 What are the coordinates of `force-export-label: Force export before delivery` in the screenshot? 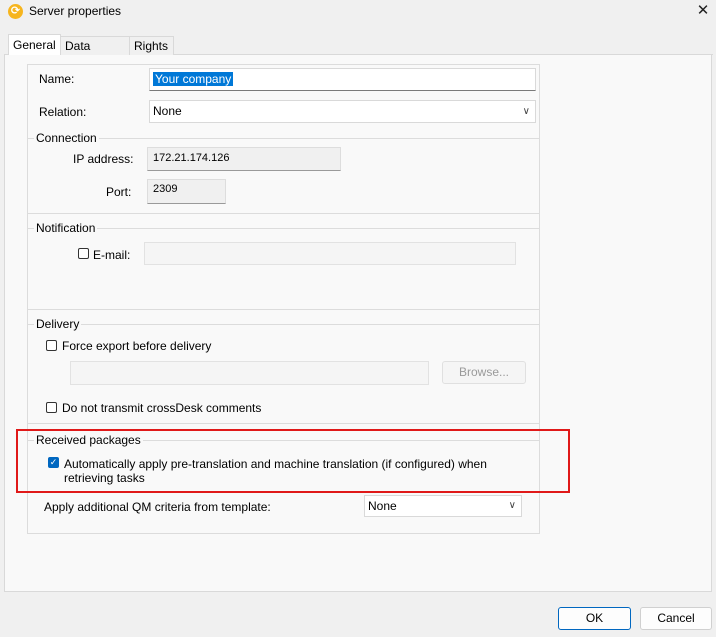 It's located at (137, 346).